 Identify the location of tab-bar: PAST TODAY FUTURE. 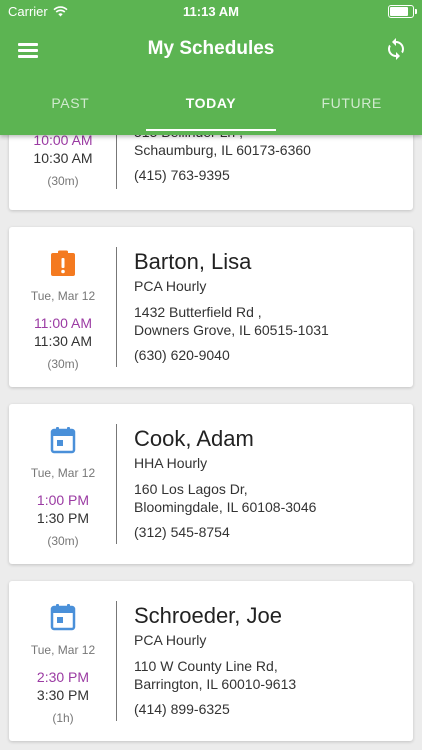
(211, 105).